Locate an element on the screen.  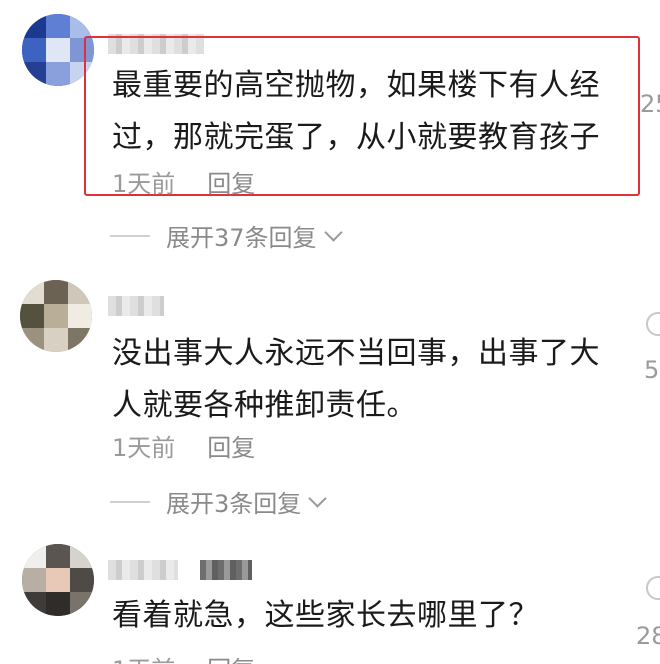
expand-replies-label: 展开3条回复 is located at coordinates (234, 504).